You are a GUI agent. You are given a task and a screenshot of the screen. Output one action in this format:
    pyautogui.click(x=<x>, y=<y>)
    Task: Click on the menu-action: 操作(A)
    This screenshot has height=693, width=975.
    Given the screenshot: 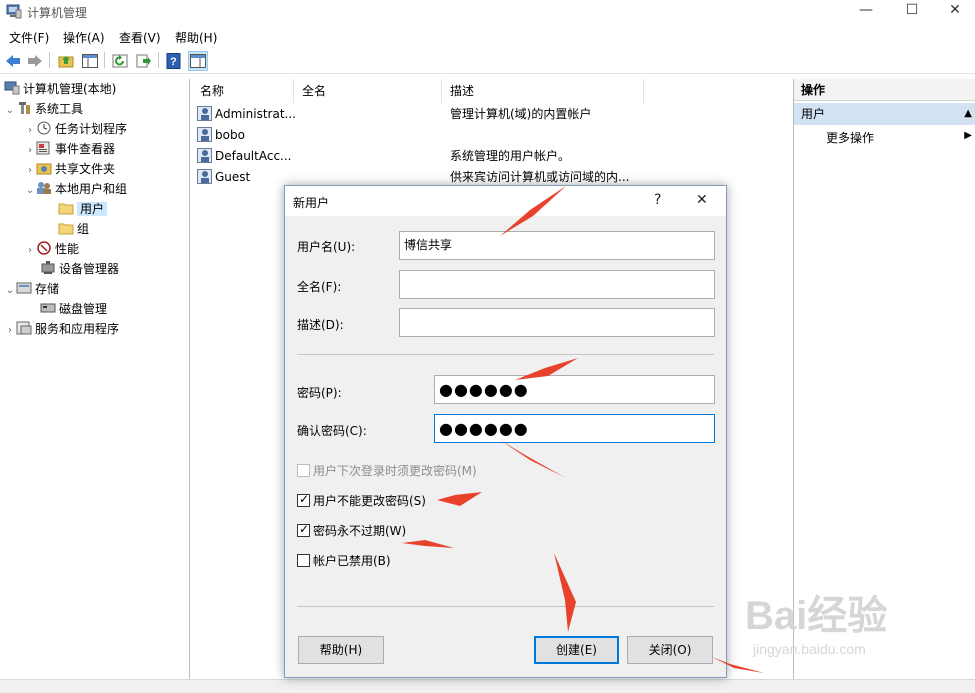 What is the action you would take?
    pyautogui.click(x=84, y=37)
    